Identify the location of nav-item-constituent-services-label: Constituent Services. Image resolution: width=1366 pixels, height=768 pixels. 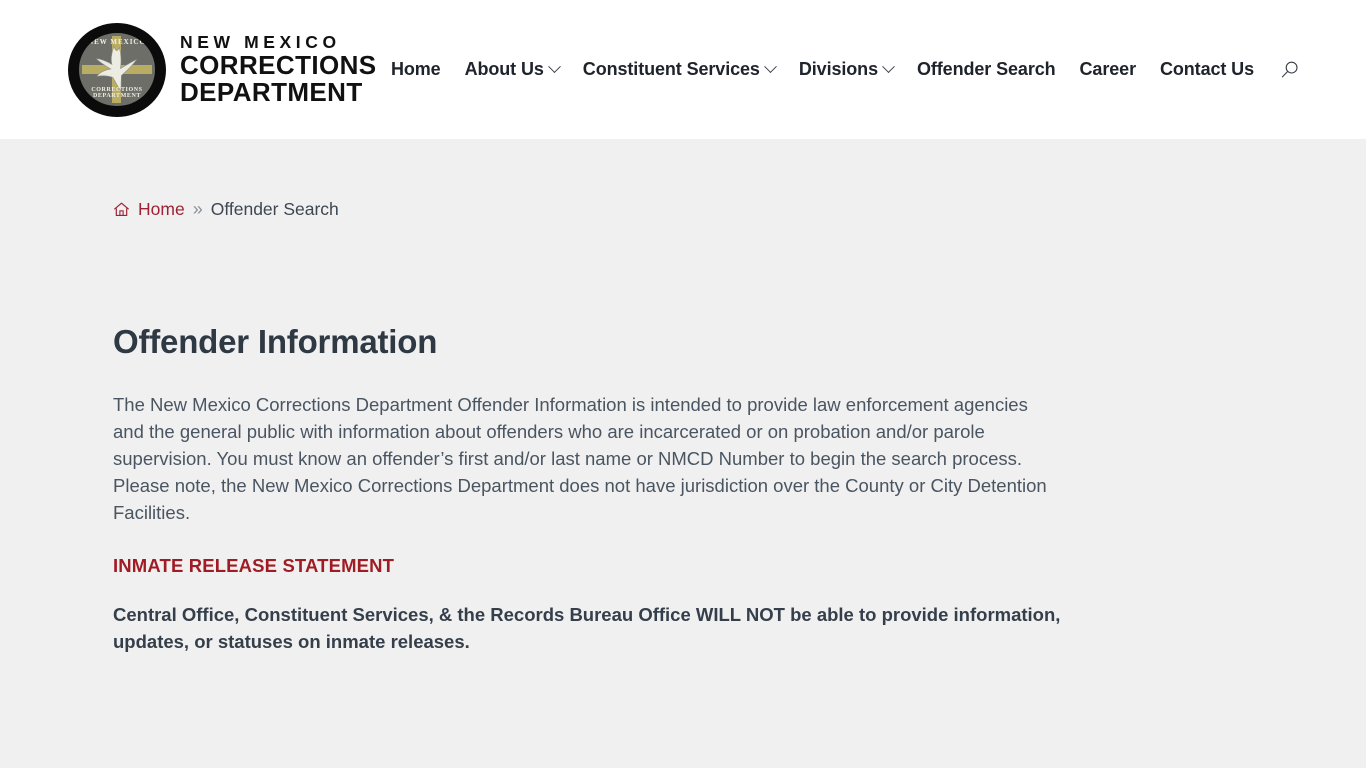
(671, 69).